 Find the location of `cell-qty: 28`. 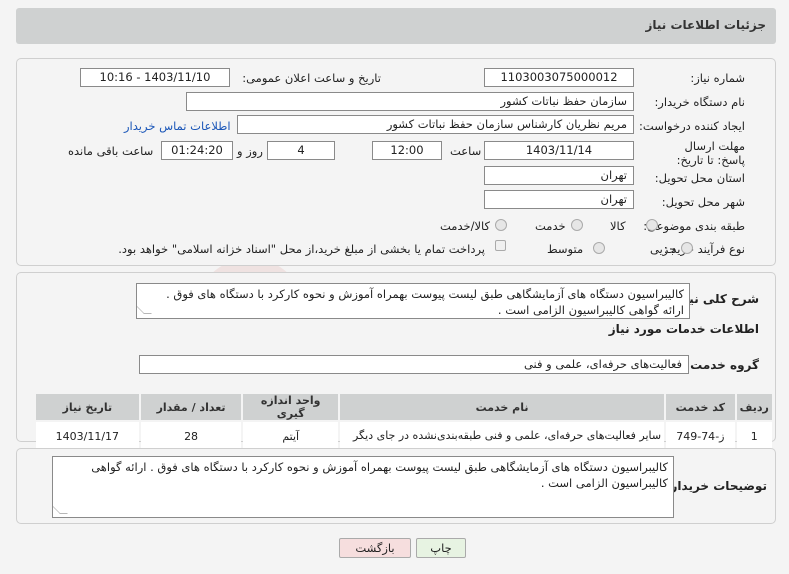

cell-qty: 28 is located at coordinates (191, 436).